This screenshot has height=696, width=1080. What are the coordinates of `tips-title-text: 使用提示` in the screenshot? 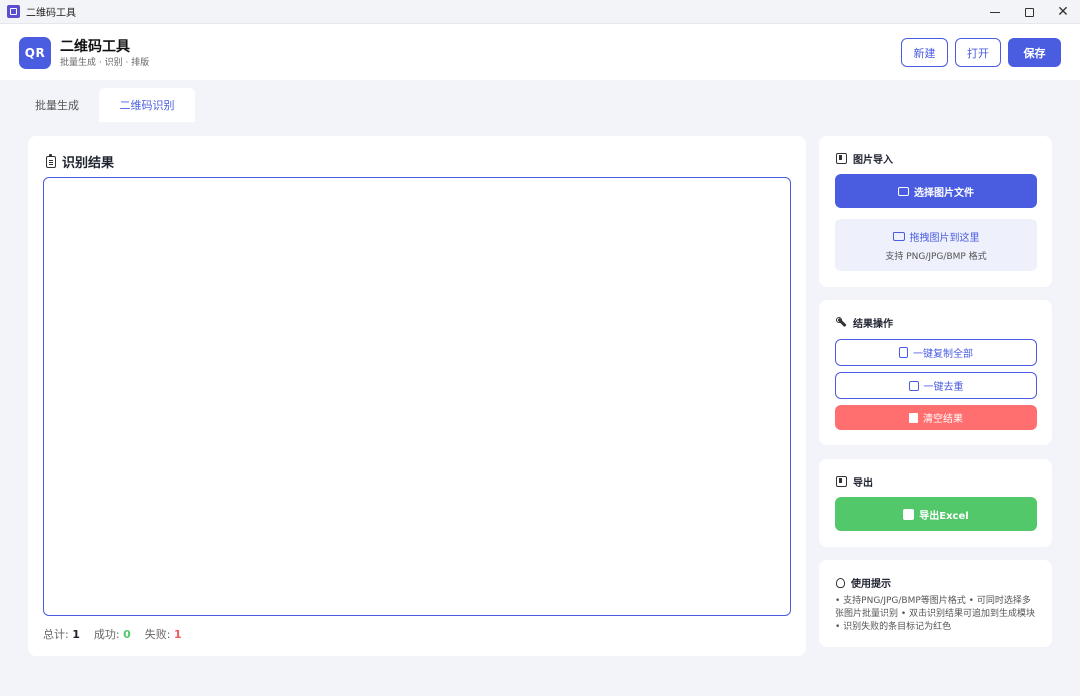 It's located at (871, 584).